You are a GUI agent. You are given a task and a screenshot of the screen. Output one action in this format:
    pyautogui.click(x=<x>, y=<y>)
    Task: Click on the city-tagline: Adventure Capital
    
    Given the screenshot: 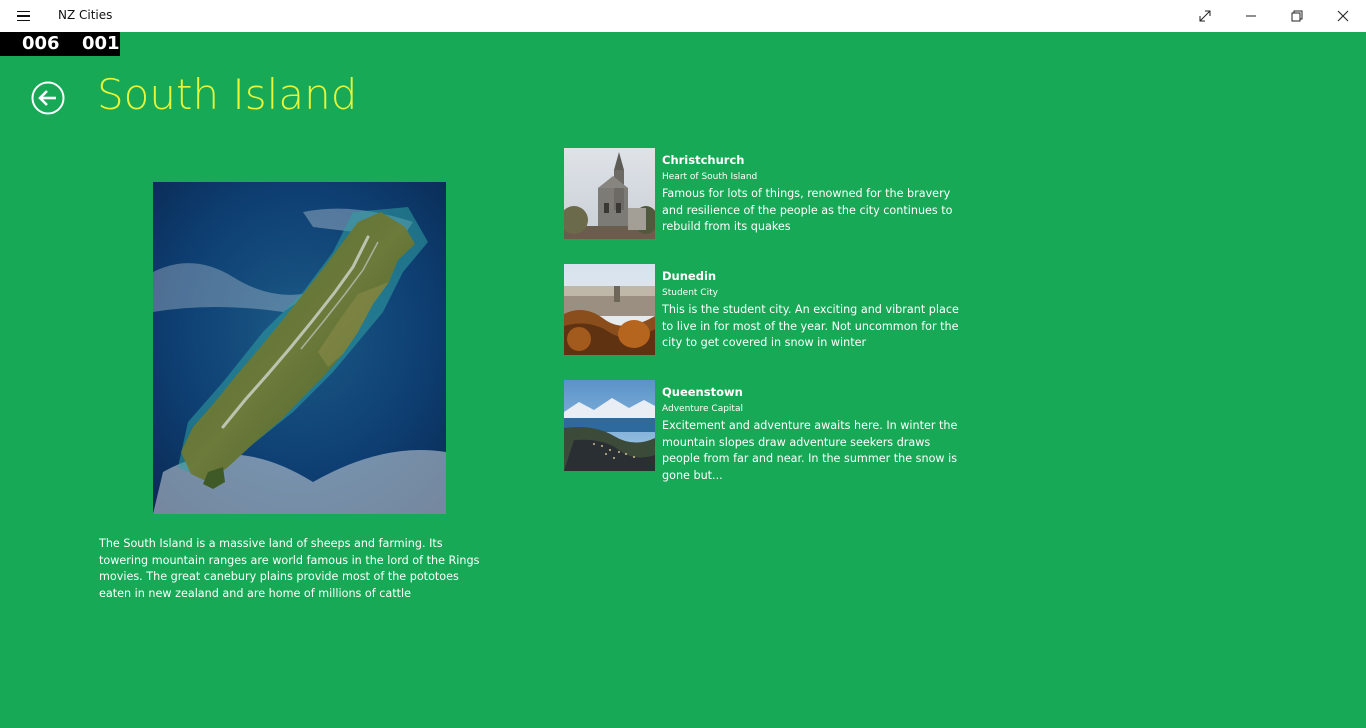 What is the action you would take?
    pyautogui.click(x=702, y=409)
    